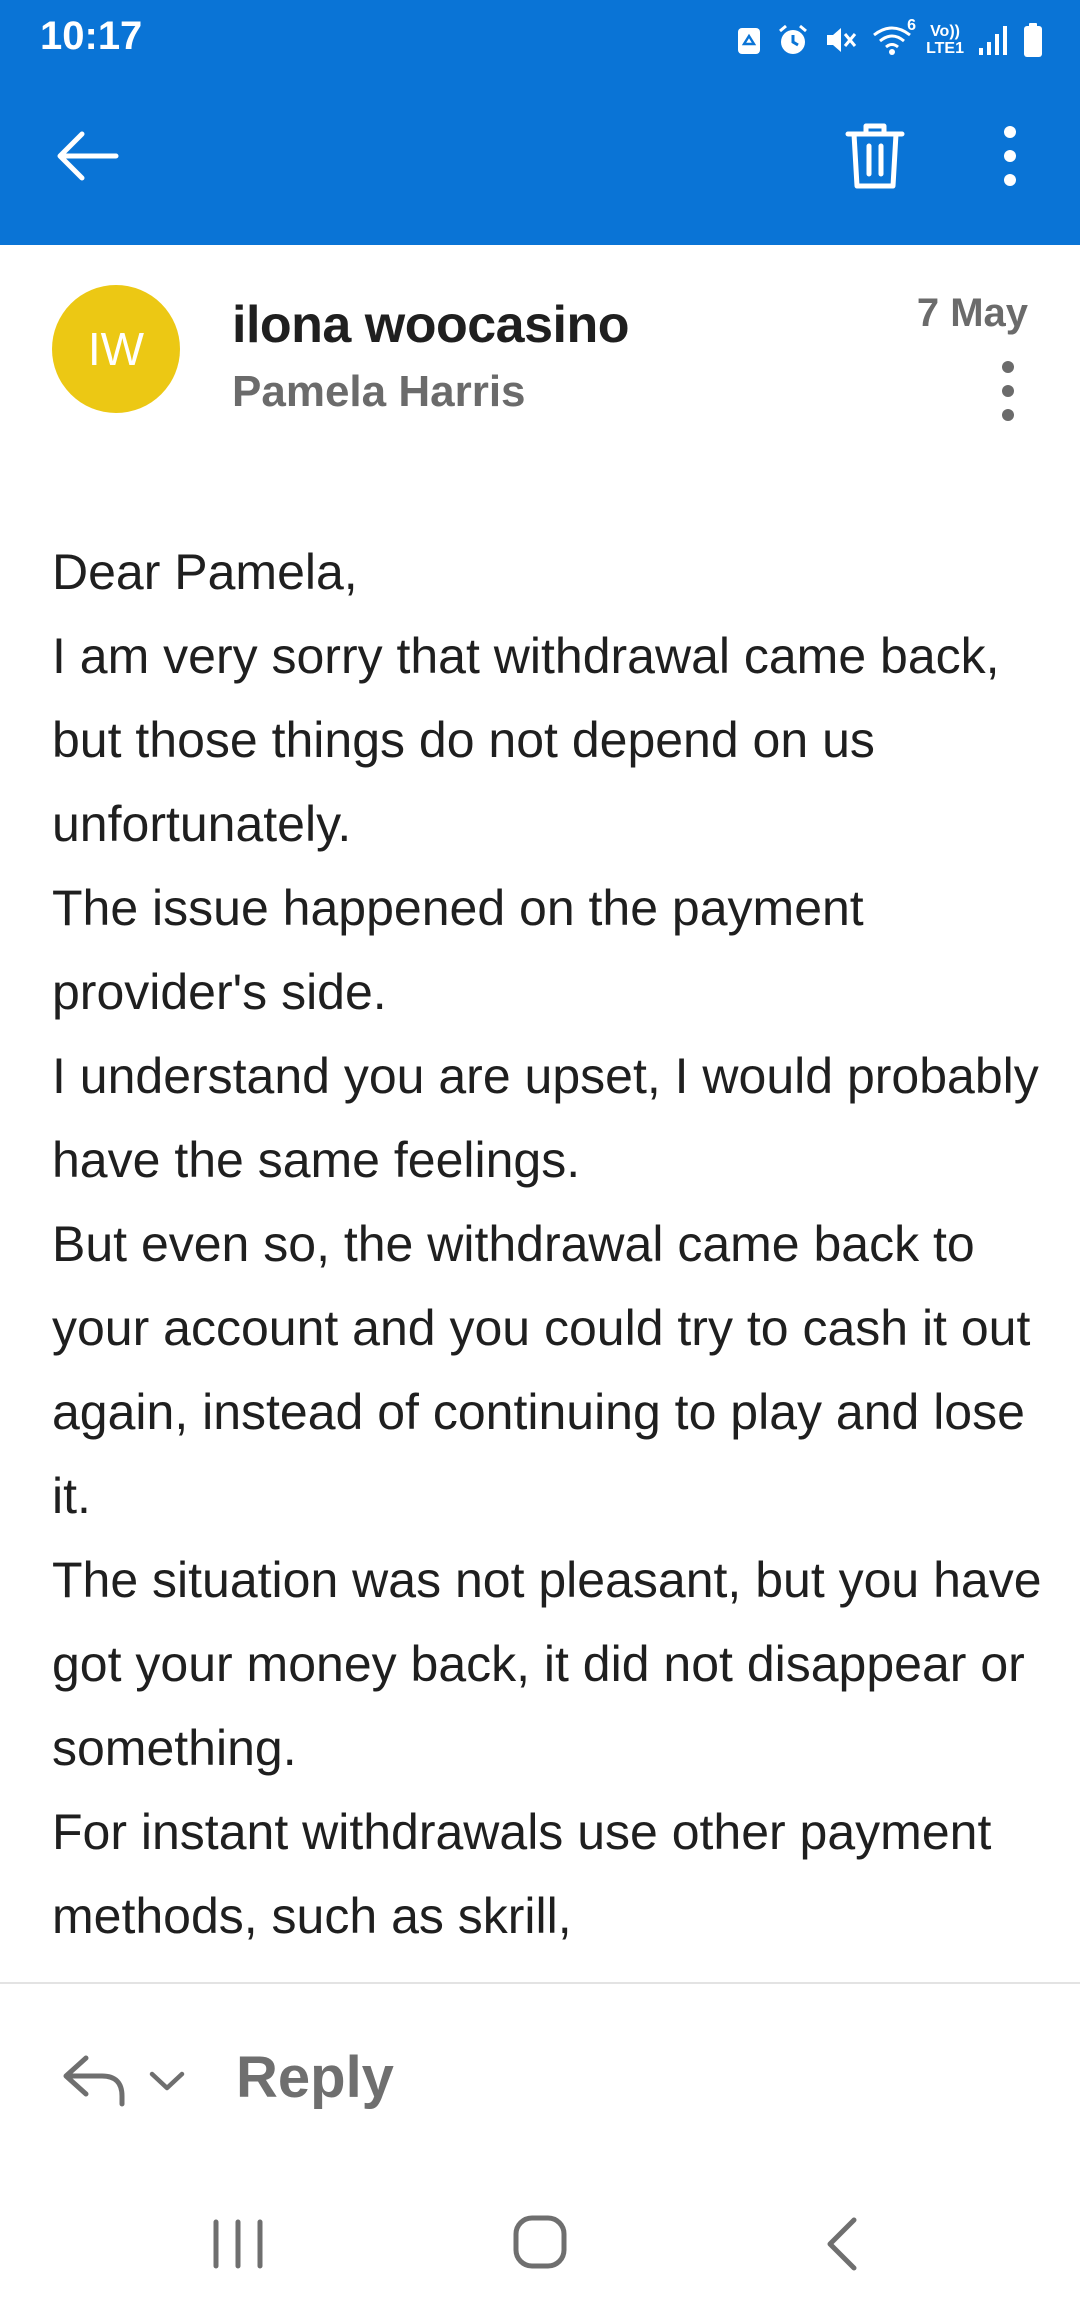  What do you see at coordinates (945, 48) in the screenshot?
I see `lte-label: LTE1` at bounding box center [945, 48].